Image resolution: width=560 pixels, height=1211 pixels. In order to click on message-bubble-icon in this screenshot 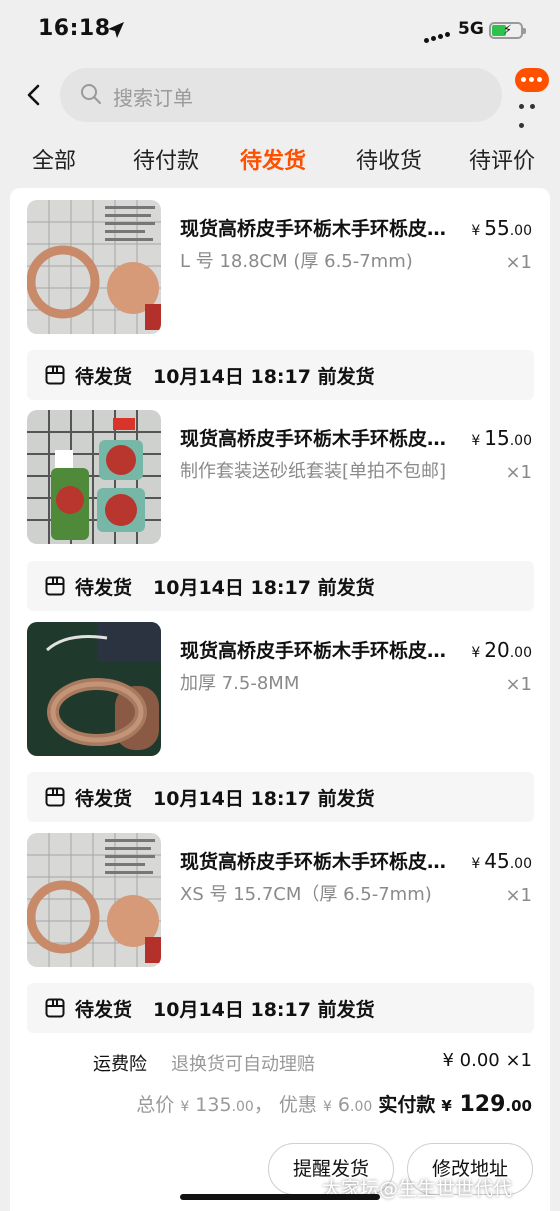, I will do `click(532, 80)`.